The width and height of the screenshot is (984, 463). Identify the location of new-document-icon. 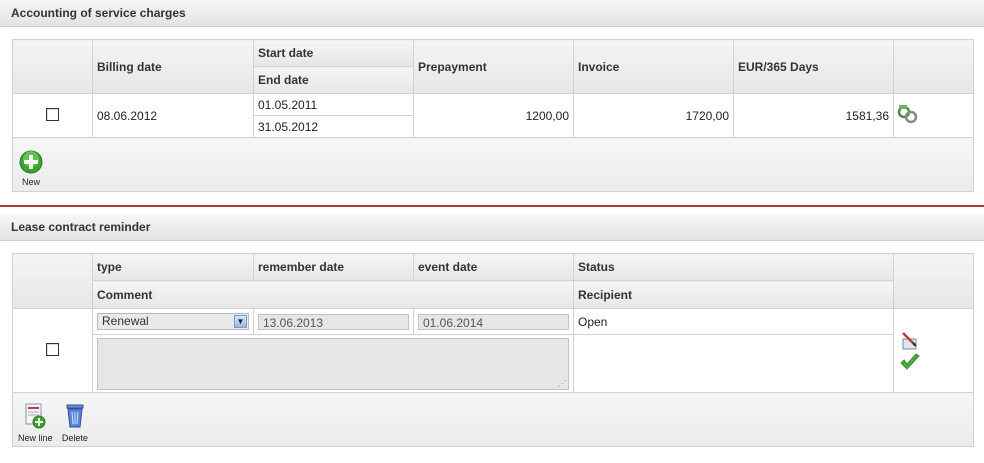
(35, 417).